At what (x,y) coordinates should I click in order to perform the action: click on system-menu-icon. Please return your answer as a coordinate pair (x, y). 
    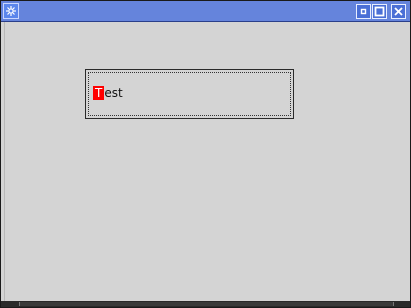
    Looking at the image, I should click on (11, 11).